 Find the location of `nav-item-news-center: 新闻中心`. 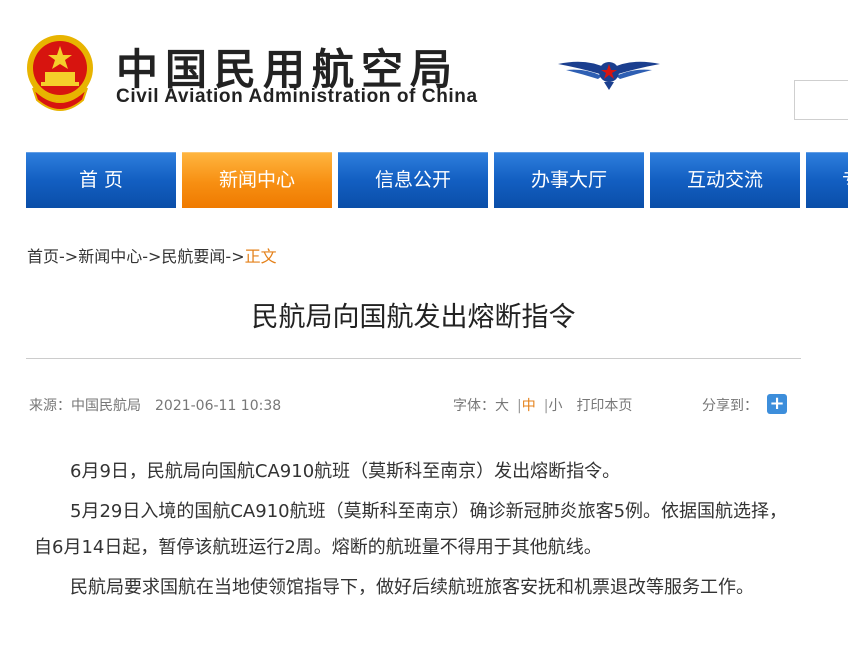

nav-item-news-center: 新闻中心 is located at coordinates (257, 180).